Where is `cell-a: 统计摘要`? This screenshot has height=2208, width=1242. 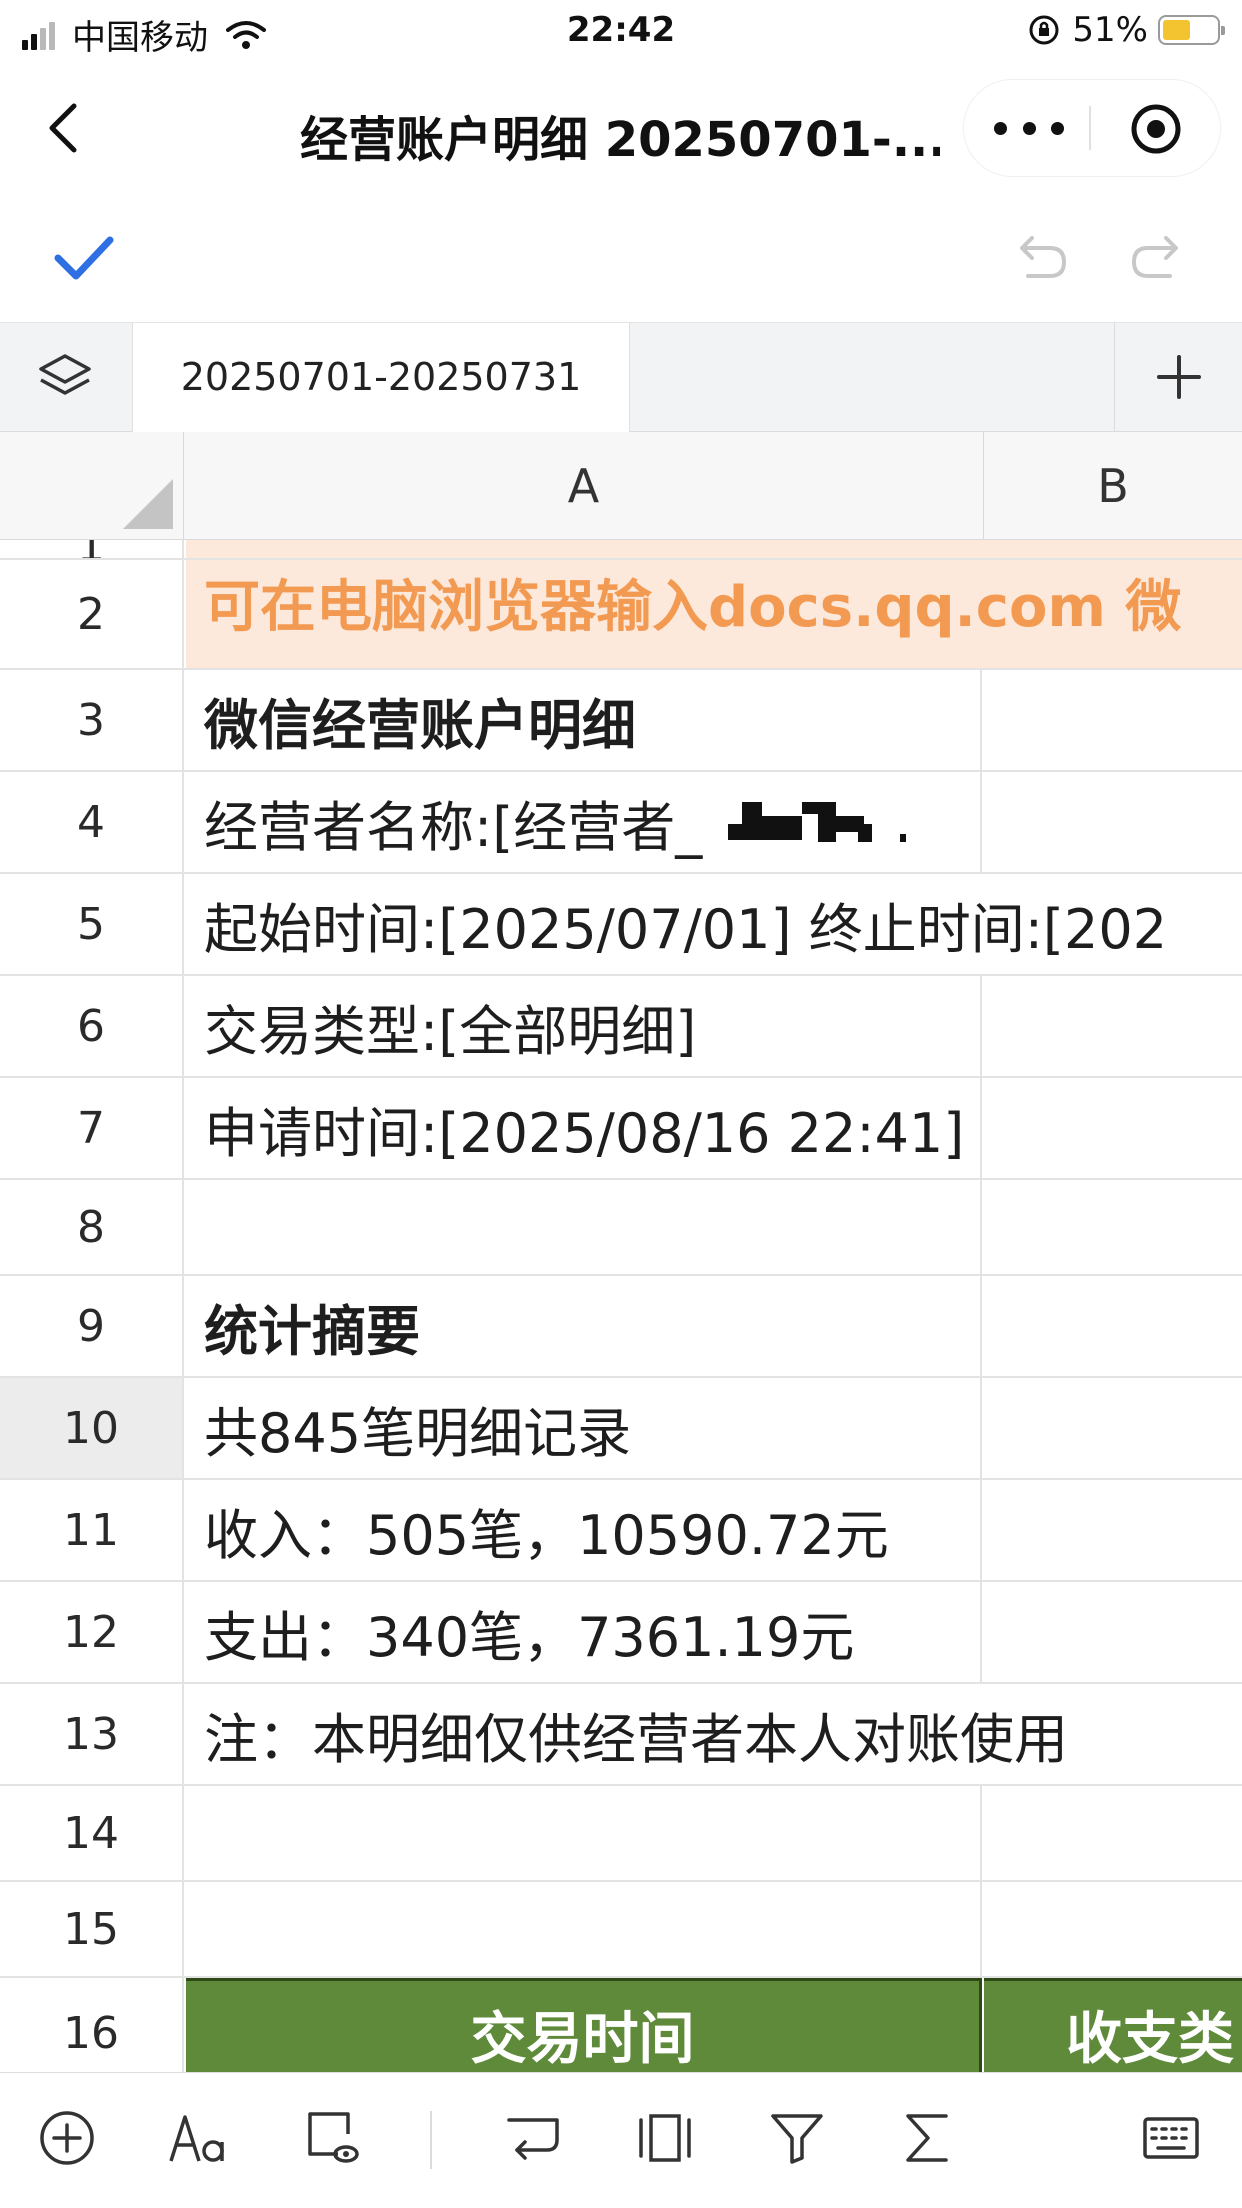 cell-a: 统计摘要 is located at coordinates (584, 1326).